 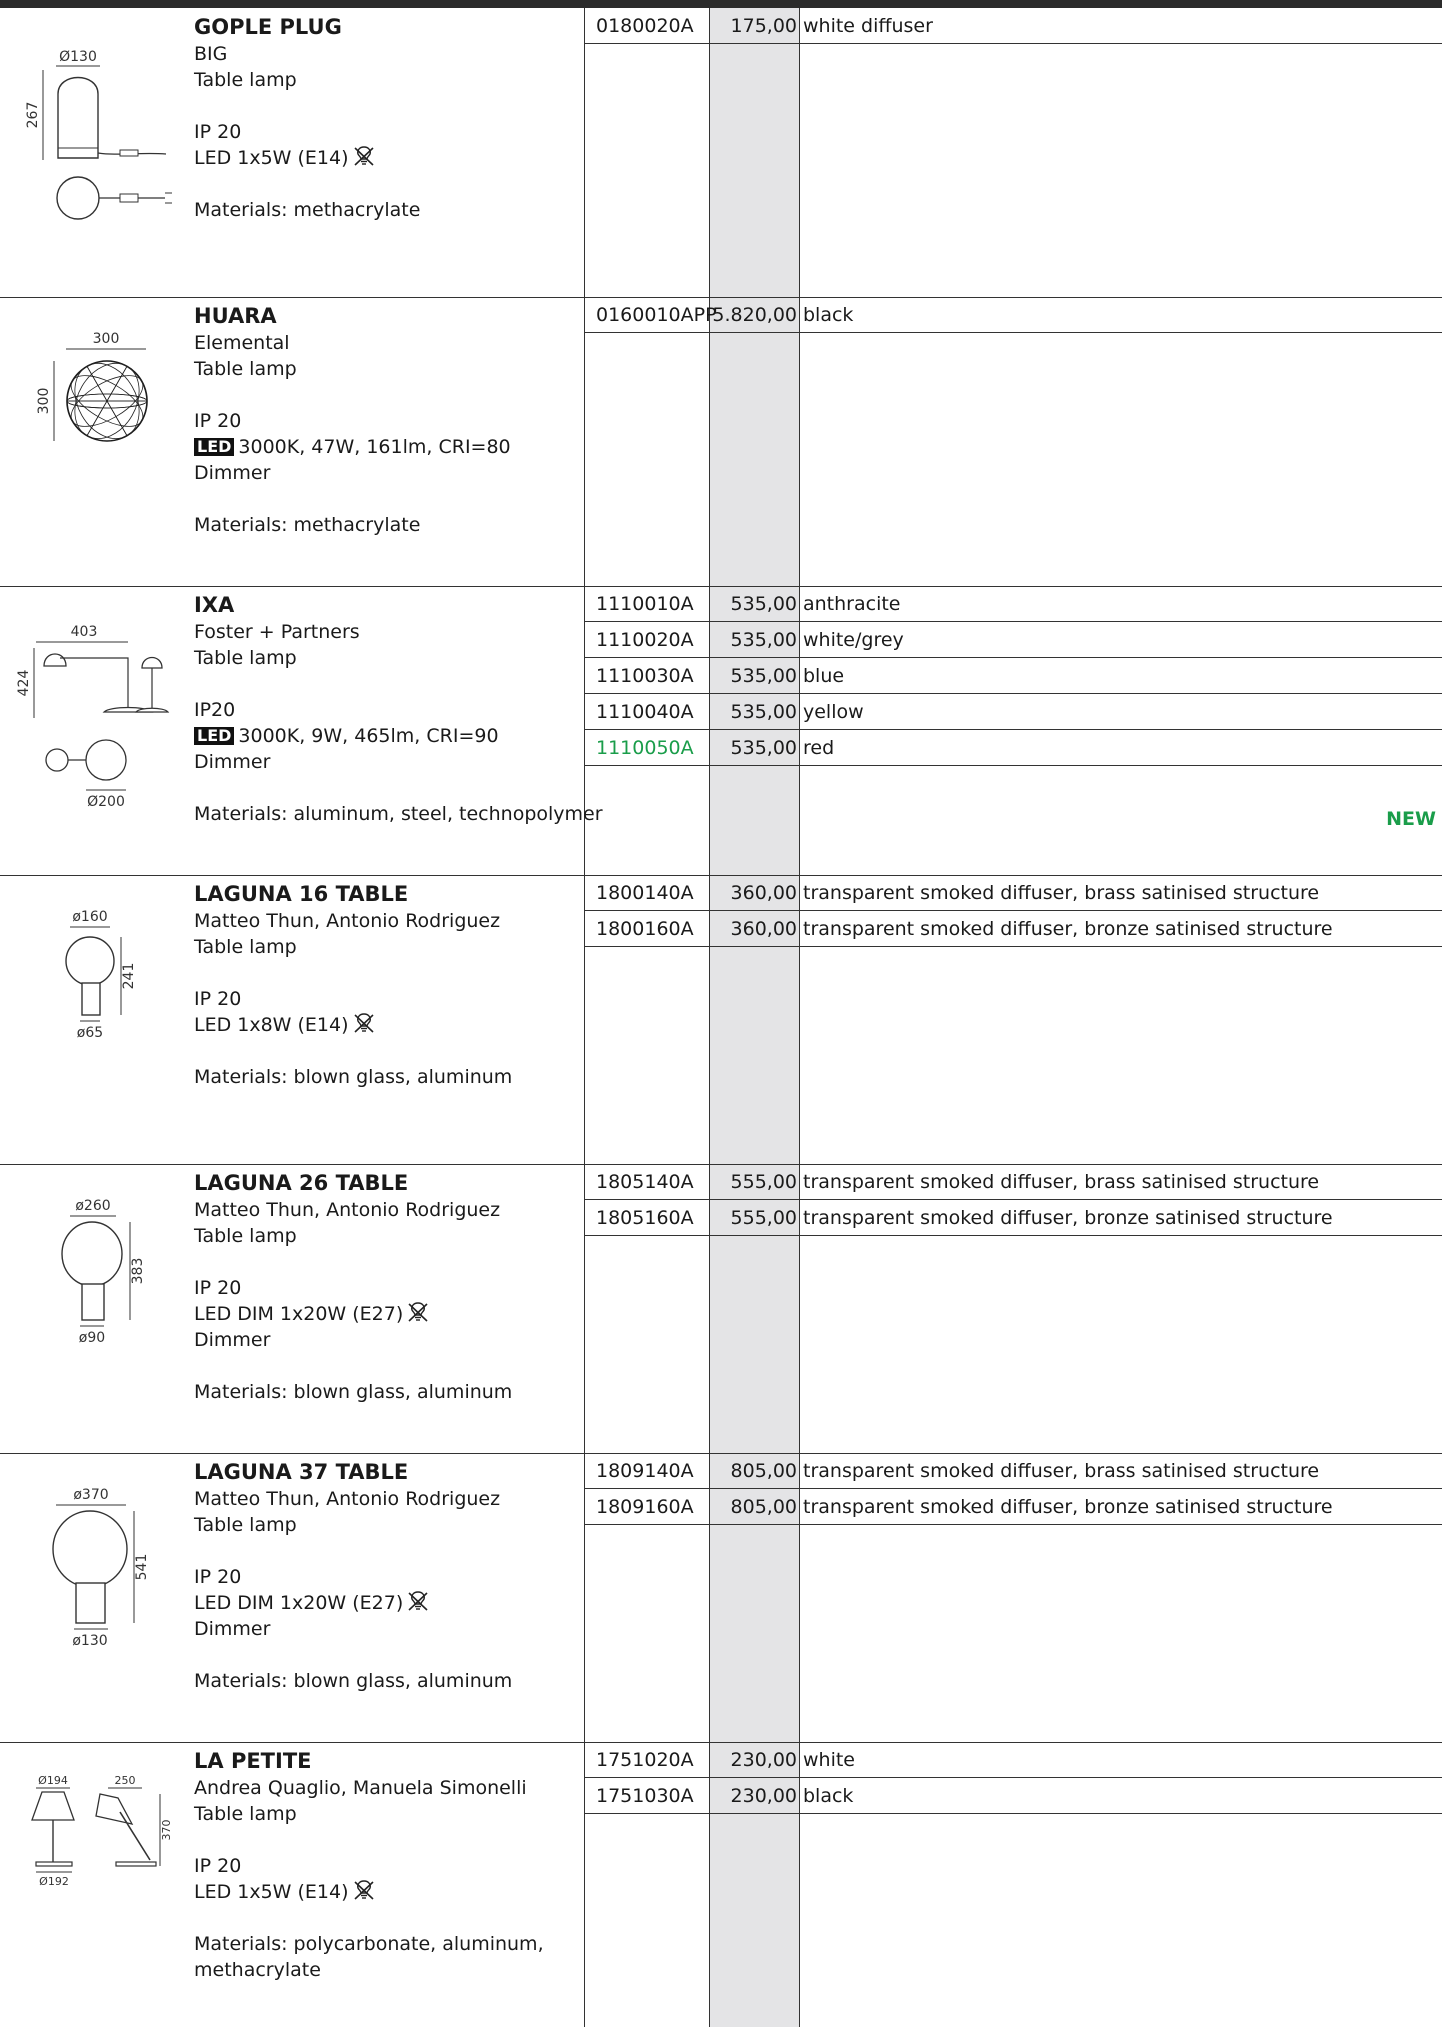 What do you see at coordinates (268, 27) in the screenshot?
I see `product-name: GOPLE PLUG` at bounding box center [268, 27].